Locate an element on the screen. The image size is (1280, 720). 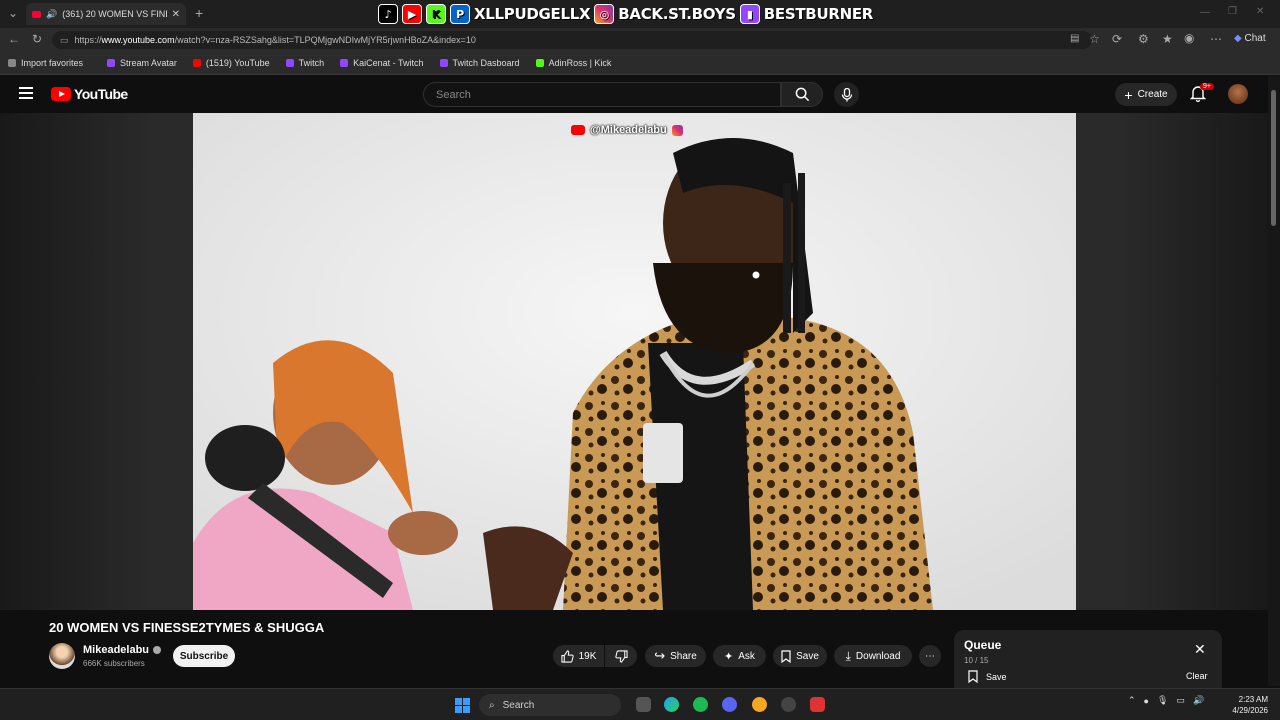
like-button: 19K is located at coordinates (578, 656).